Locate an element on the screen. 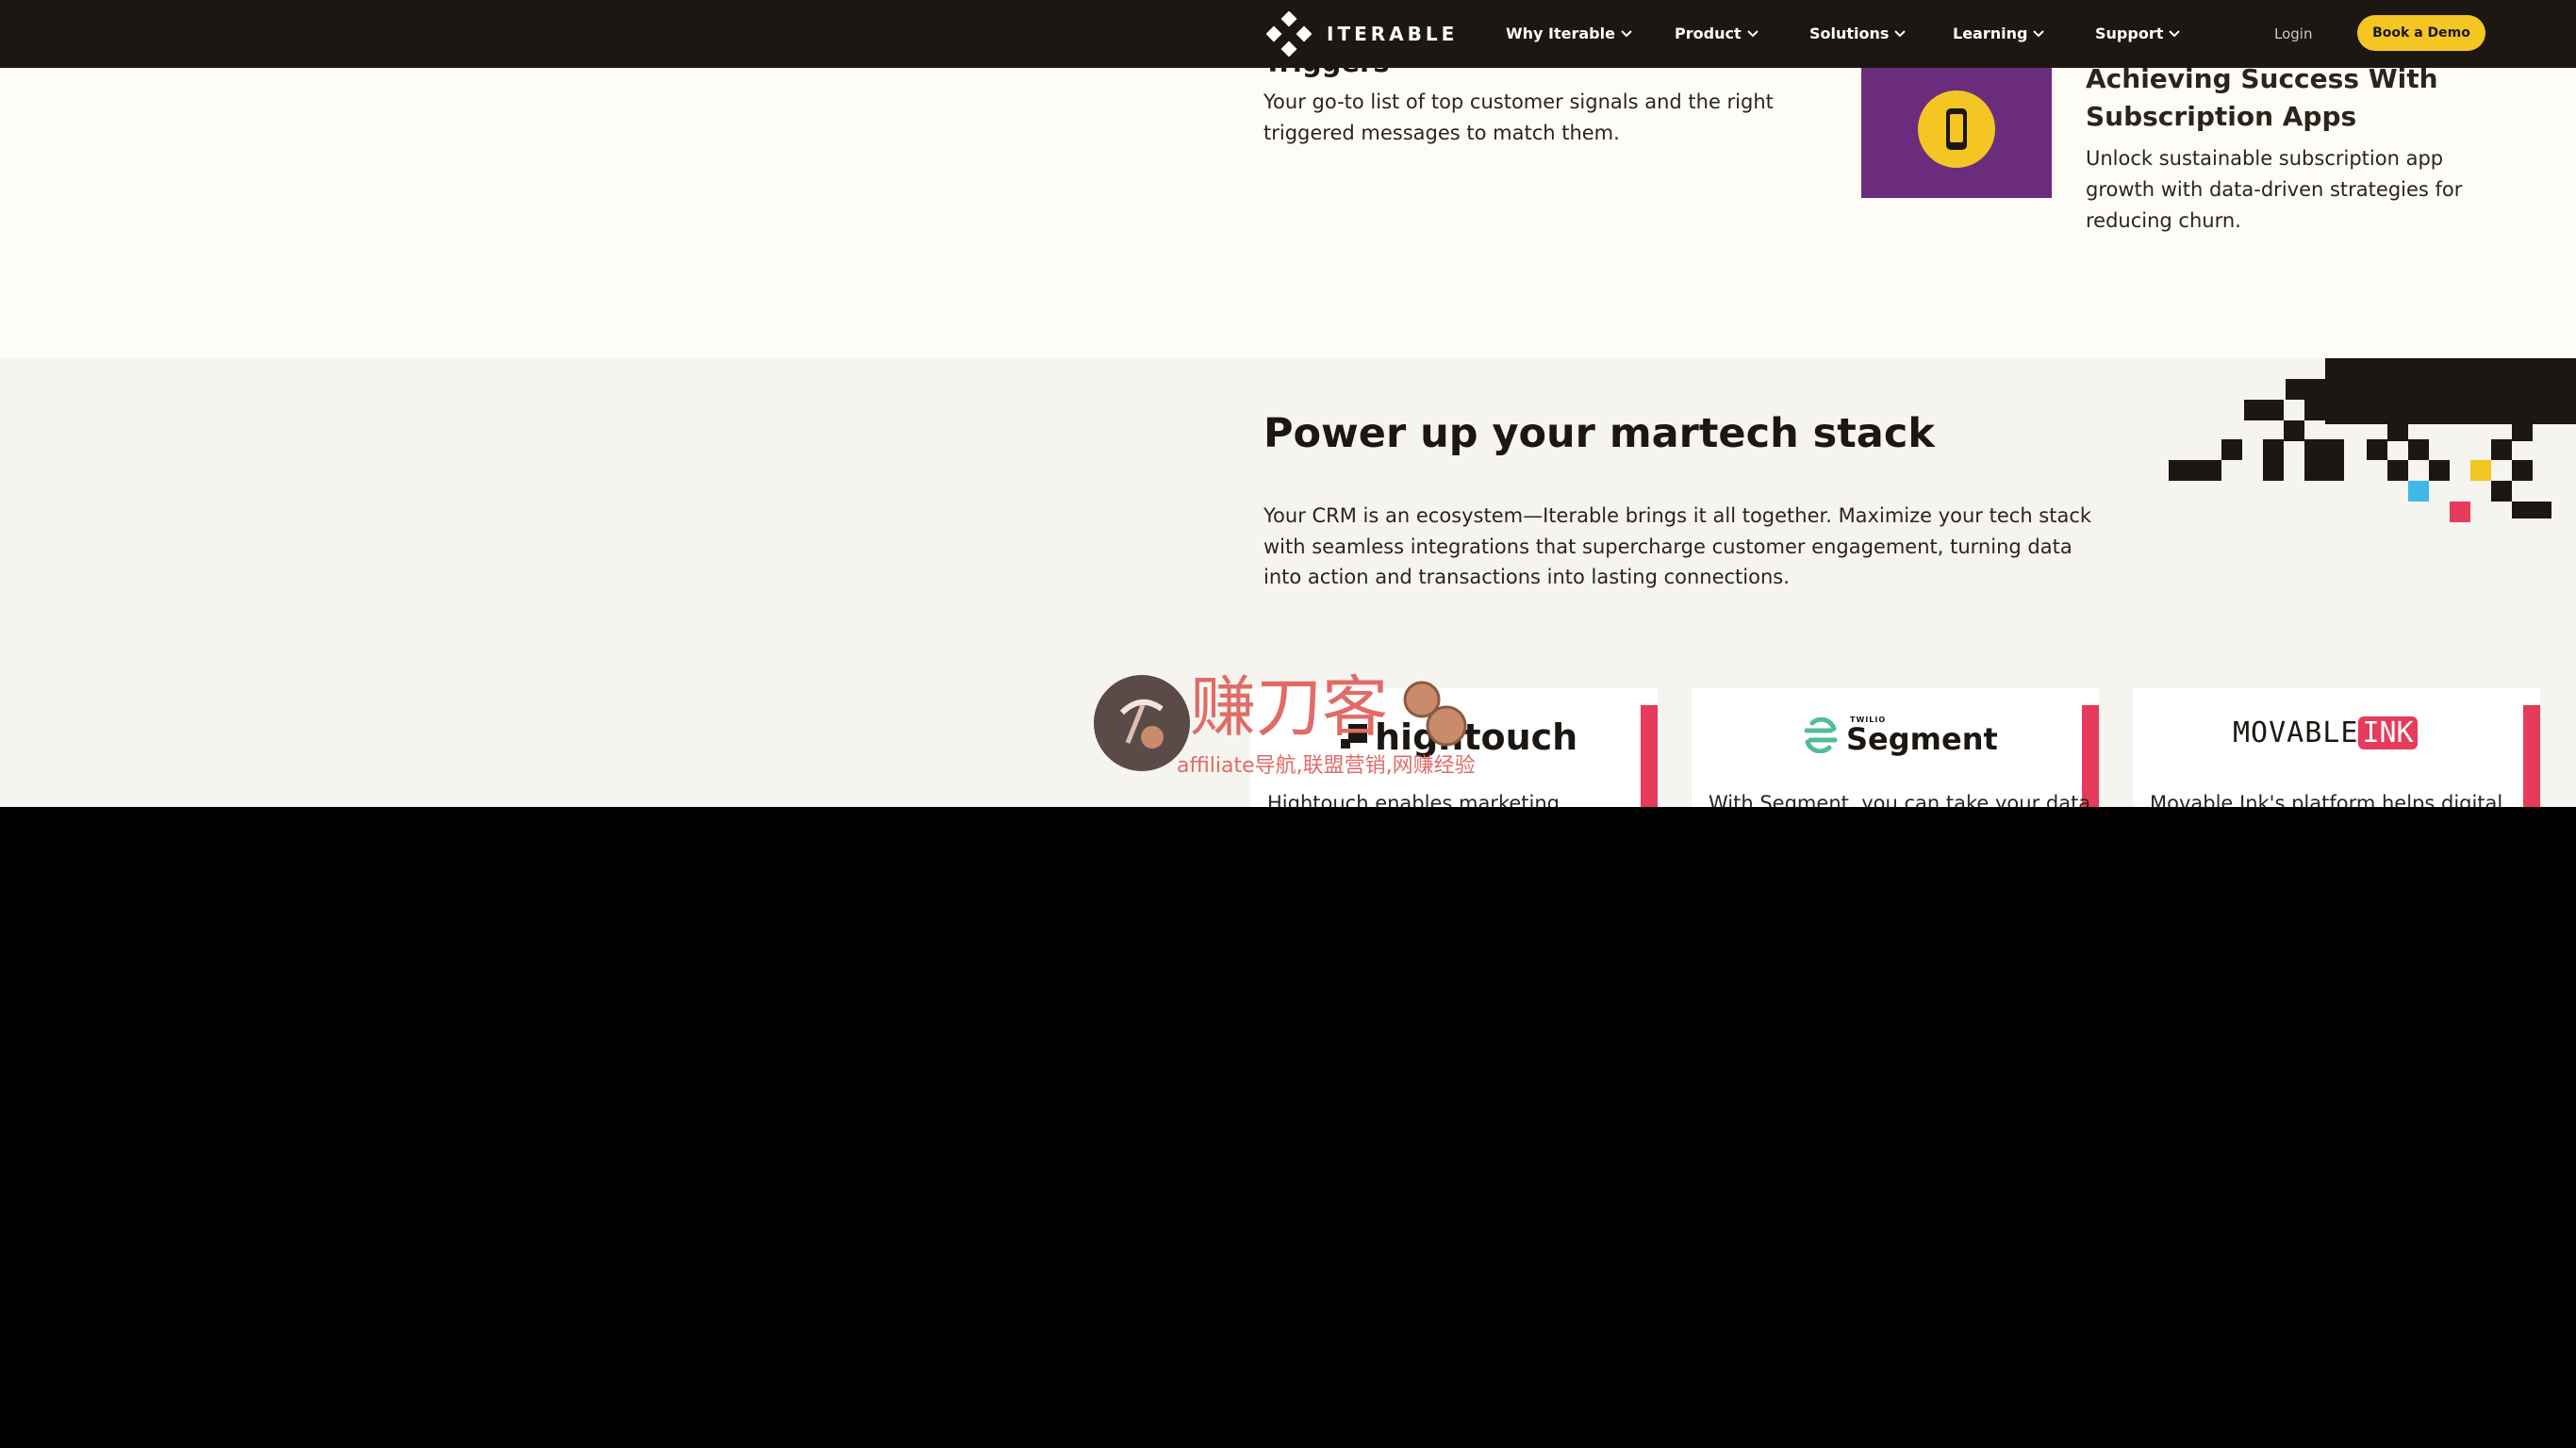 The width and height of the screenshot is (2576, 1448). segment-description: With Segment, you can take your data is located at coordinates (1900, 799).